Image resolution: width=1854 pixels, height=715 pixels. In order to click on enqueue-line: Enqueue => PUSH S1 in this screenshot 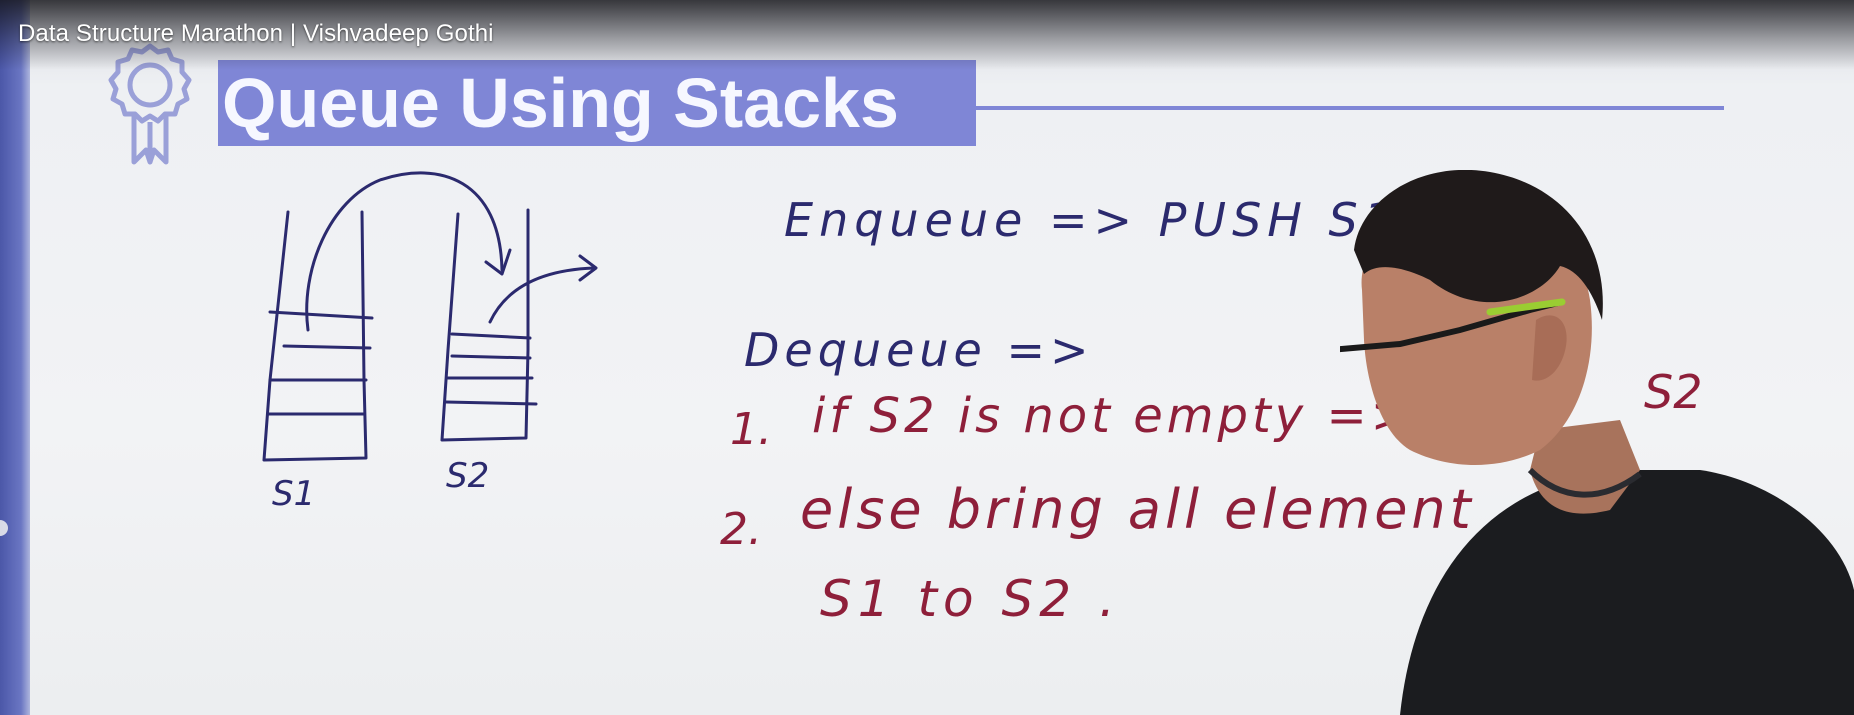, I will do `click(1091, 220)`.